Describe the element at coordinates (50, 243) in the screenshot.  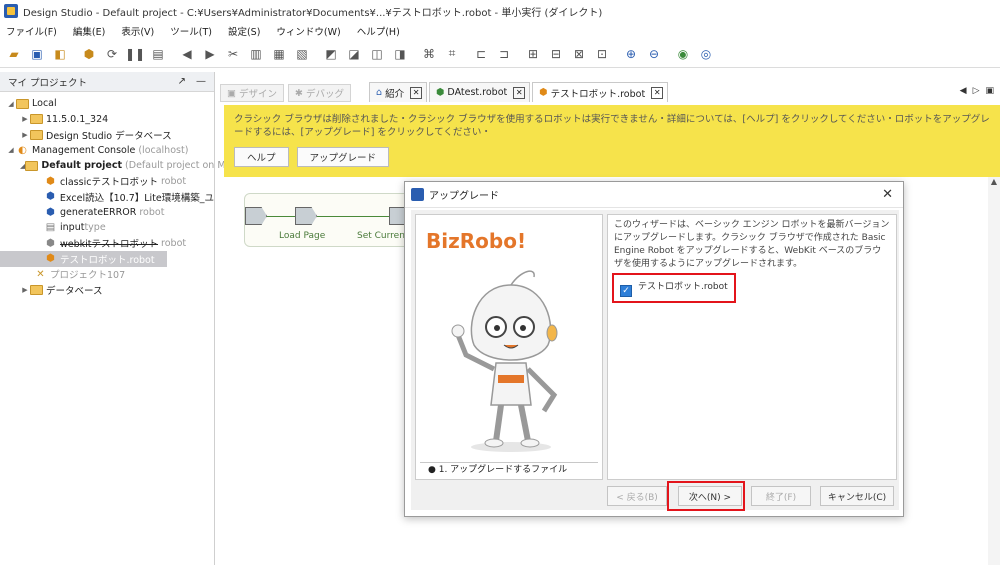
I see `robot-gray-icon: ⬢` at that location.